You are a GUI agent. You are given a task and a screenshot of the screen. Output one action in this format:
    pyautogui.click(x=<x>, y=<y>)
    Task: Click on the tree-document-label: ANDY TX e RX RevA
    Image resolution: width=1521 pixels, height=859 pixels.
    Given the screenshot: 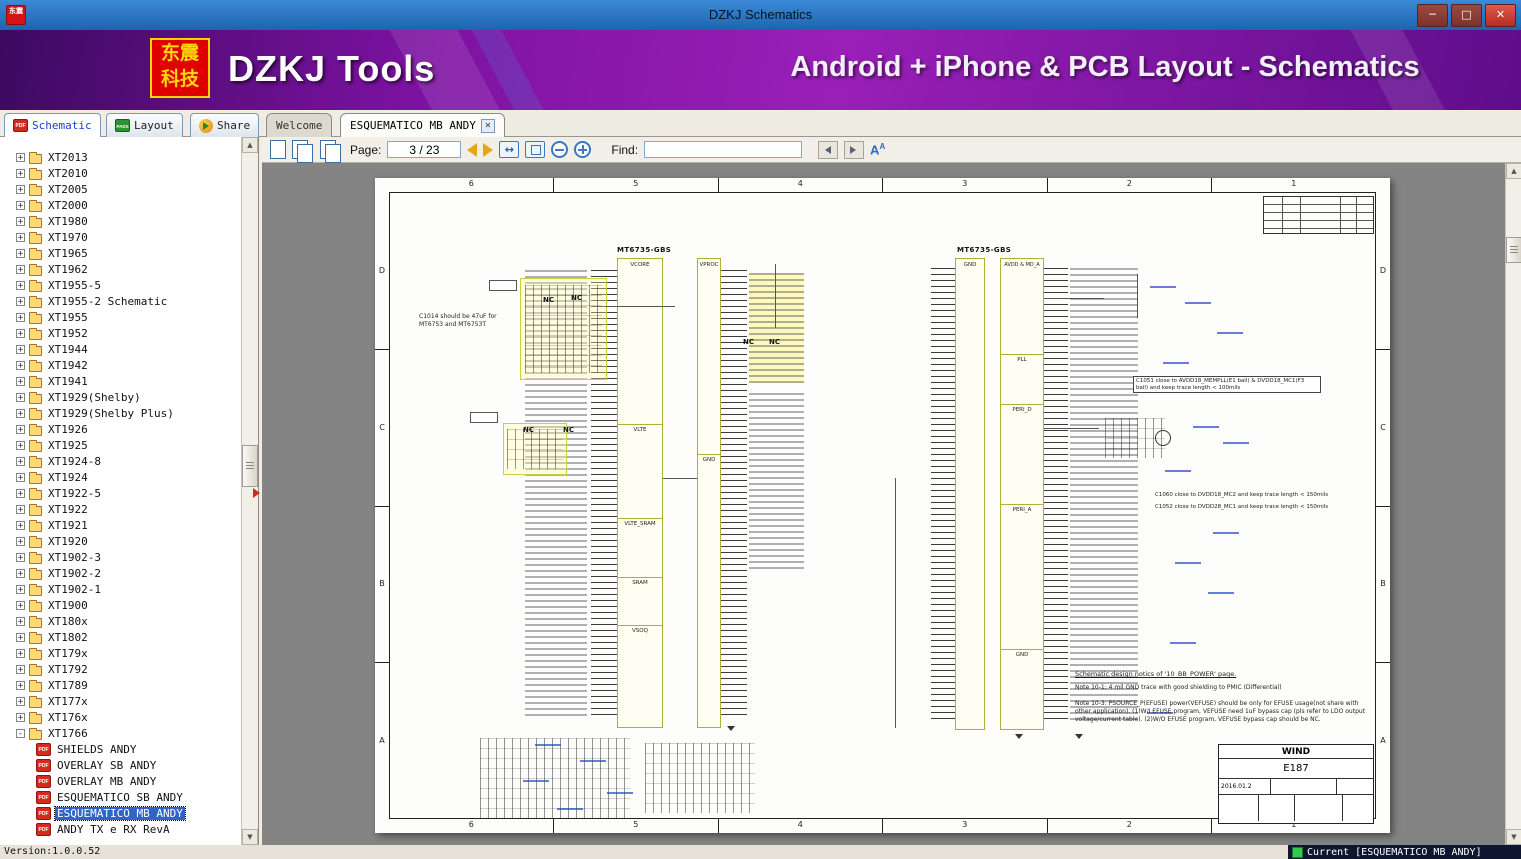 What is the action you would take?
    pyautogui.click(x=113, y=829)
    